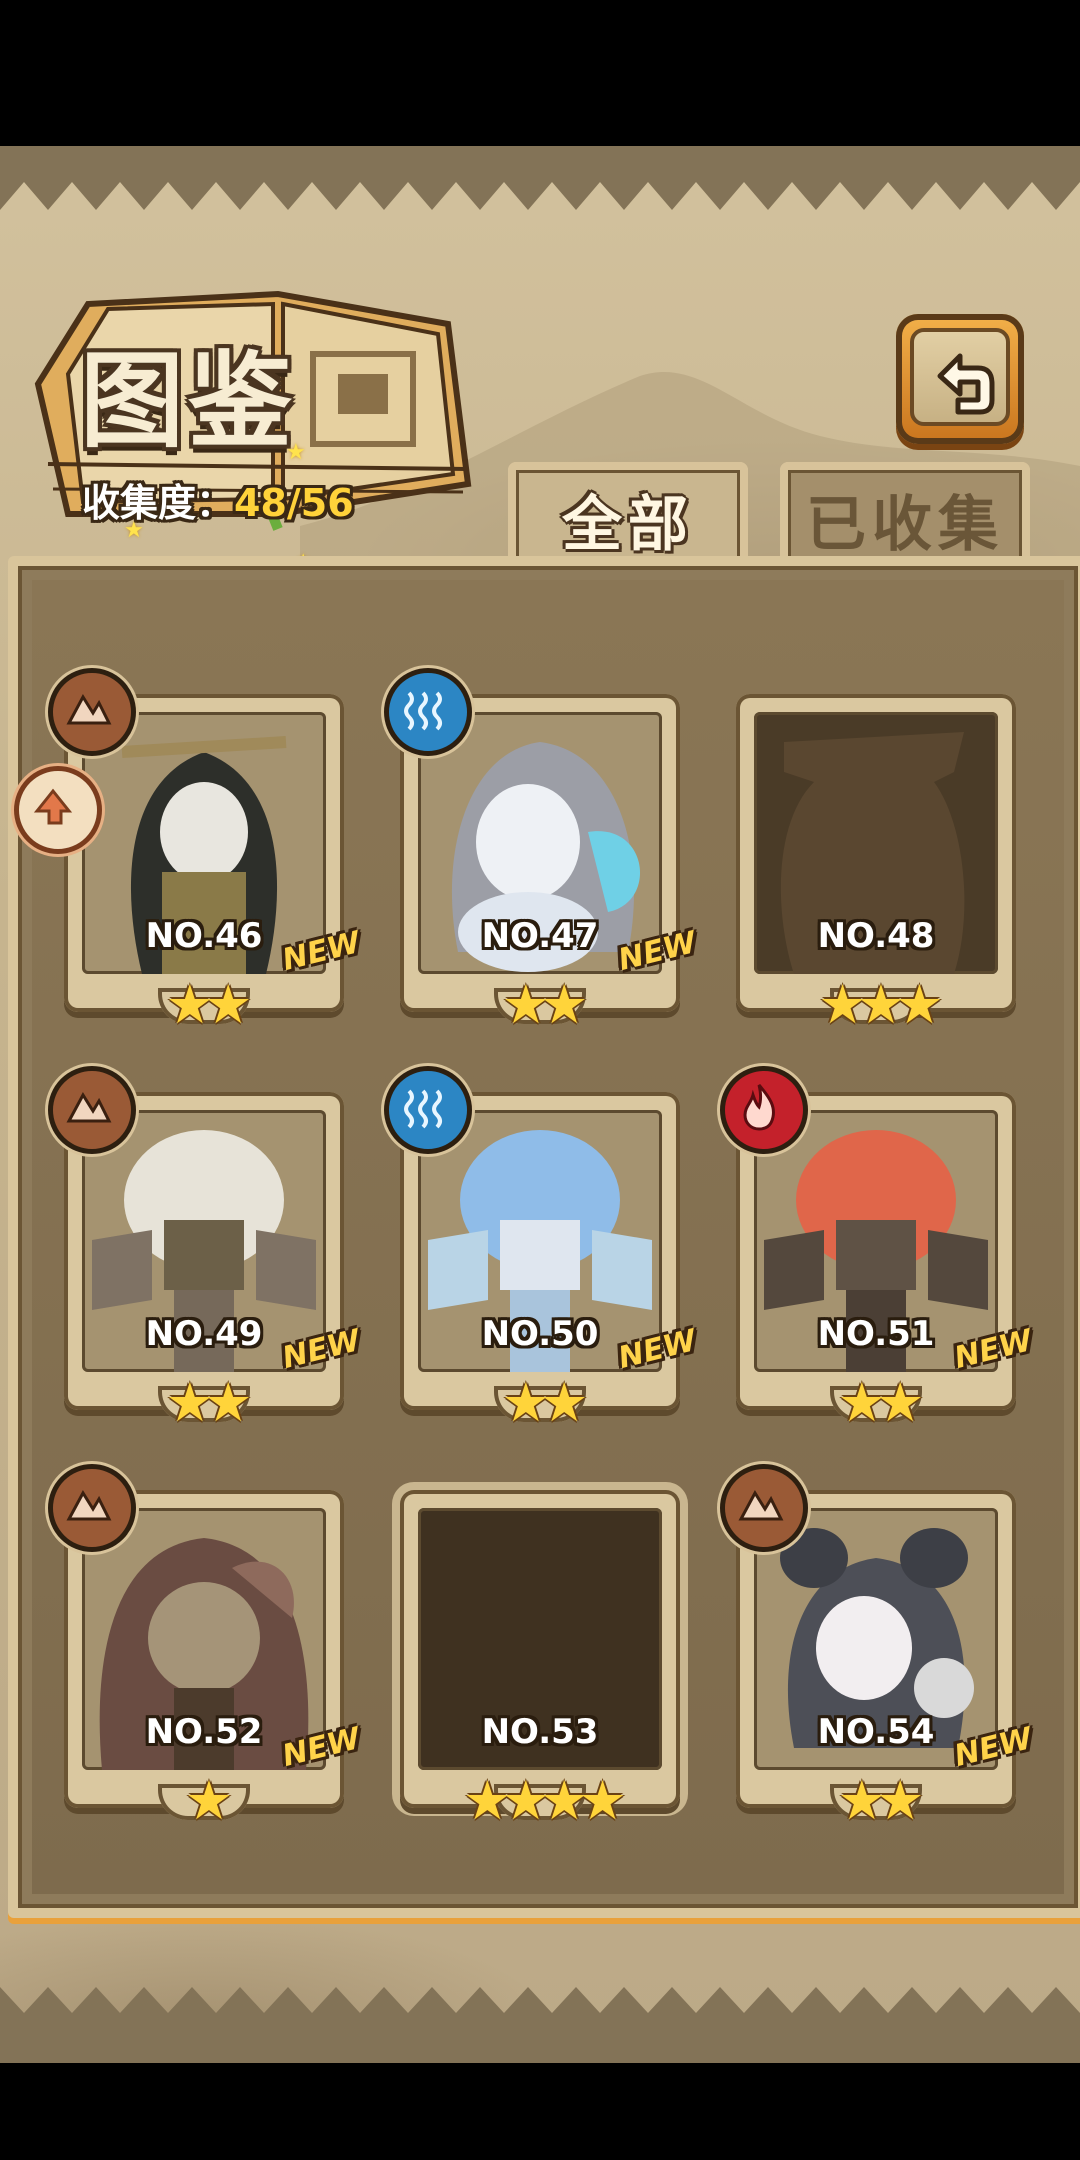 This screenshot has width=1080, height=2160. What do you see at coordinates (158, 503) in the screenshot?
I see `collection-label: 收集度：` at bounding box center [158, 503].